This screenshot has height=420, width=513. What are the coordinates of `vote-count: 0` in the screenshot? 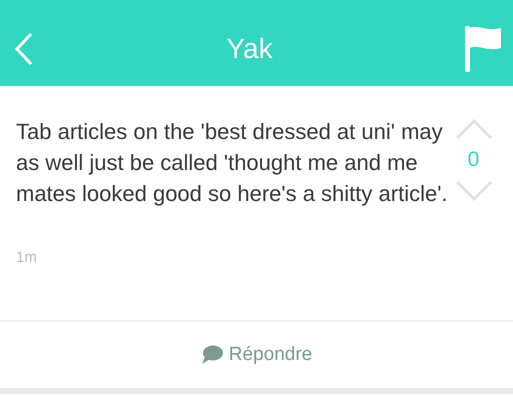 It's located at (474, 160).